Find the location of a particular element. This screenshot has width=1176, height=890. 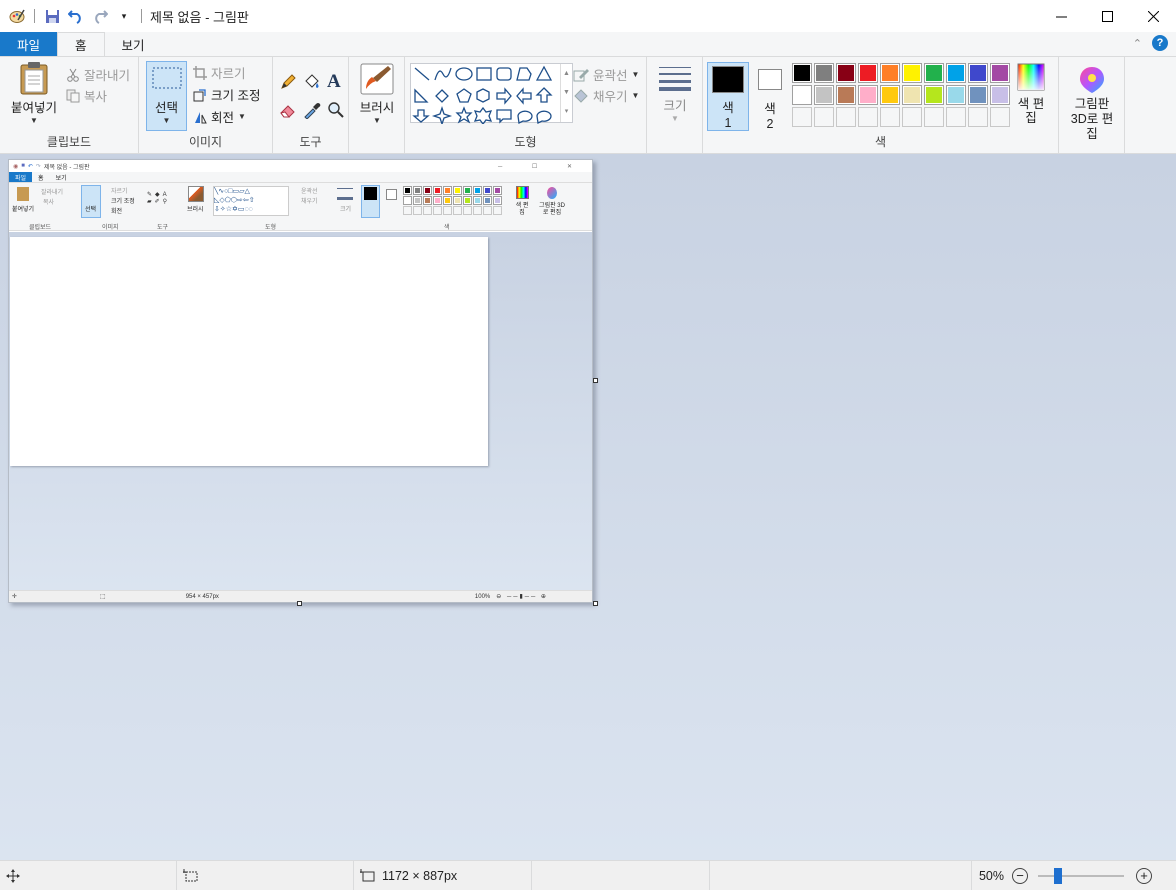

edit-with-paint3d-button: 그림판 3D로 편집 is located at coordinates (1092, 103).